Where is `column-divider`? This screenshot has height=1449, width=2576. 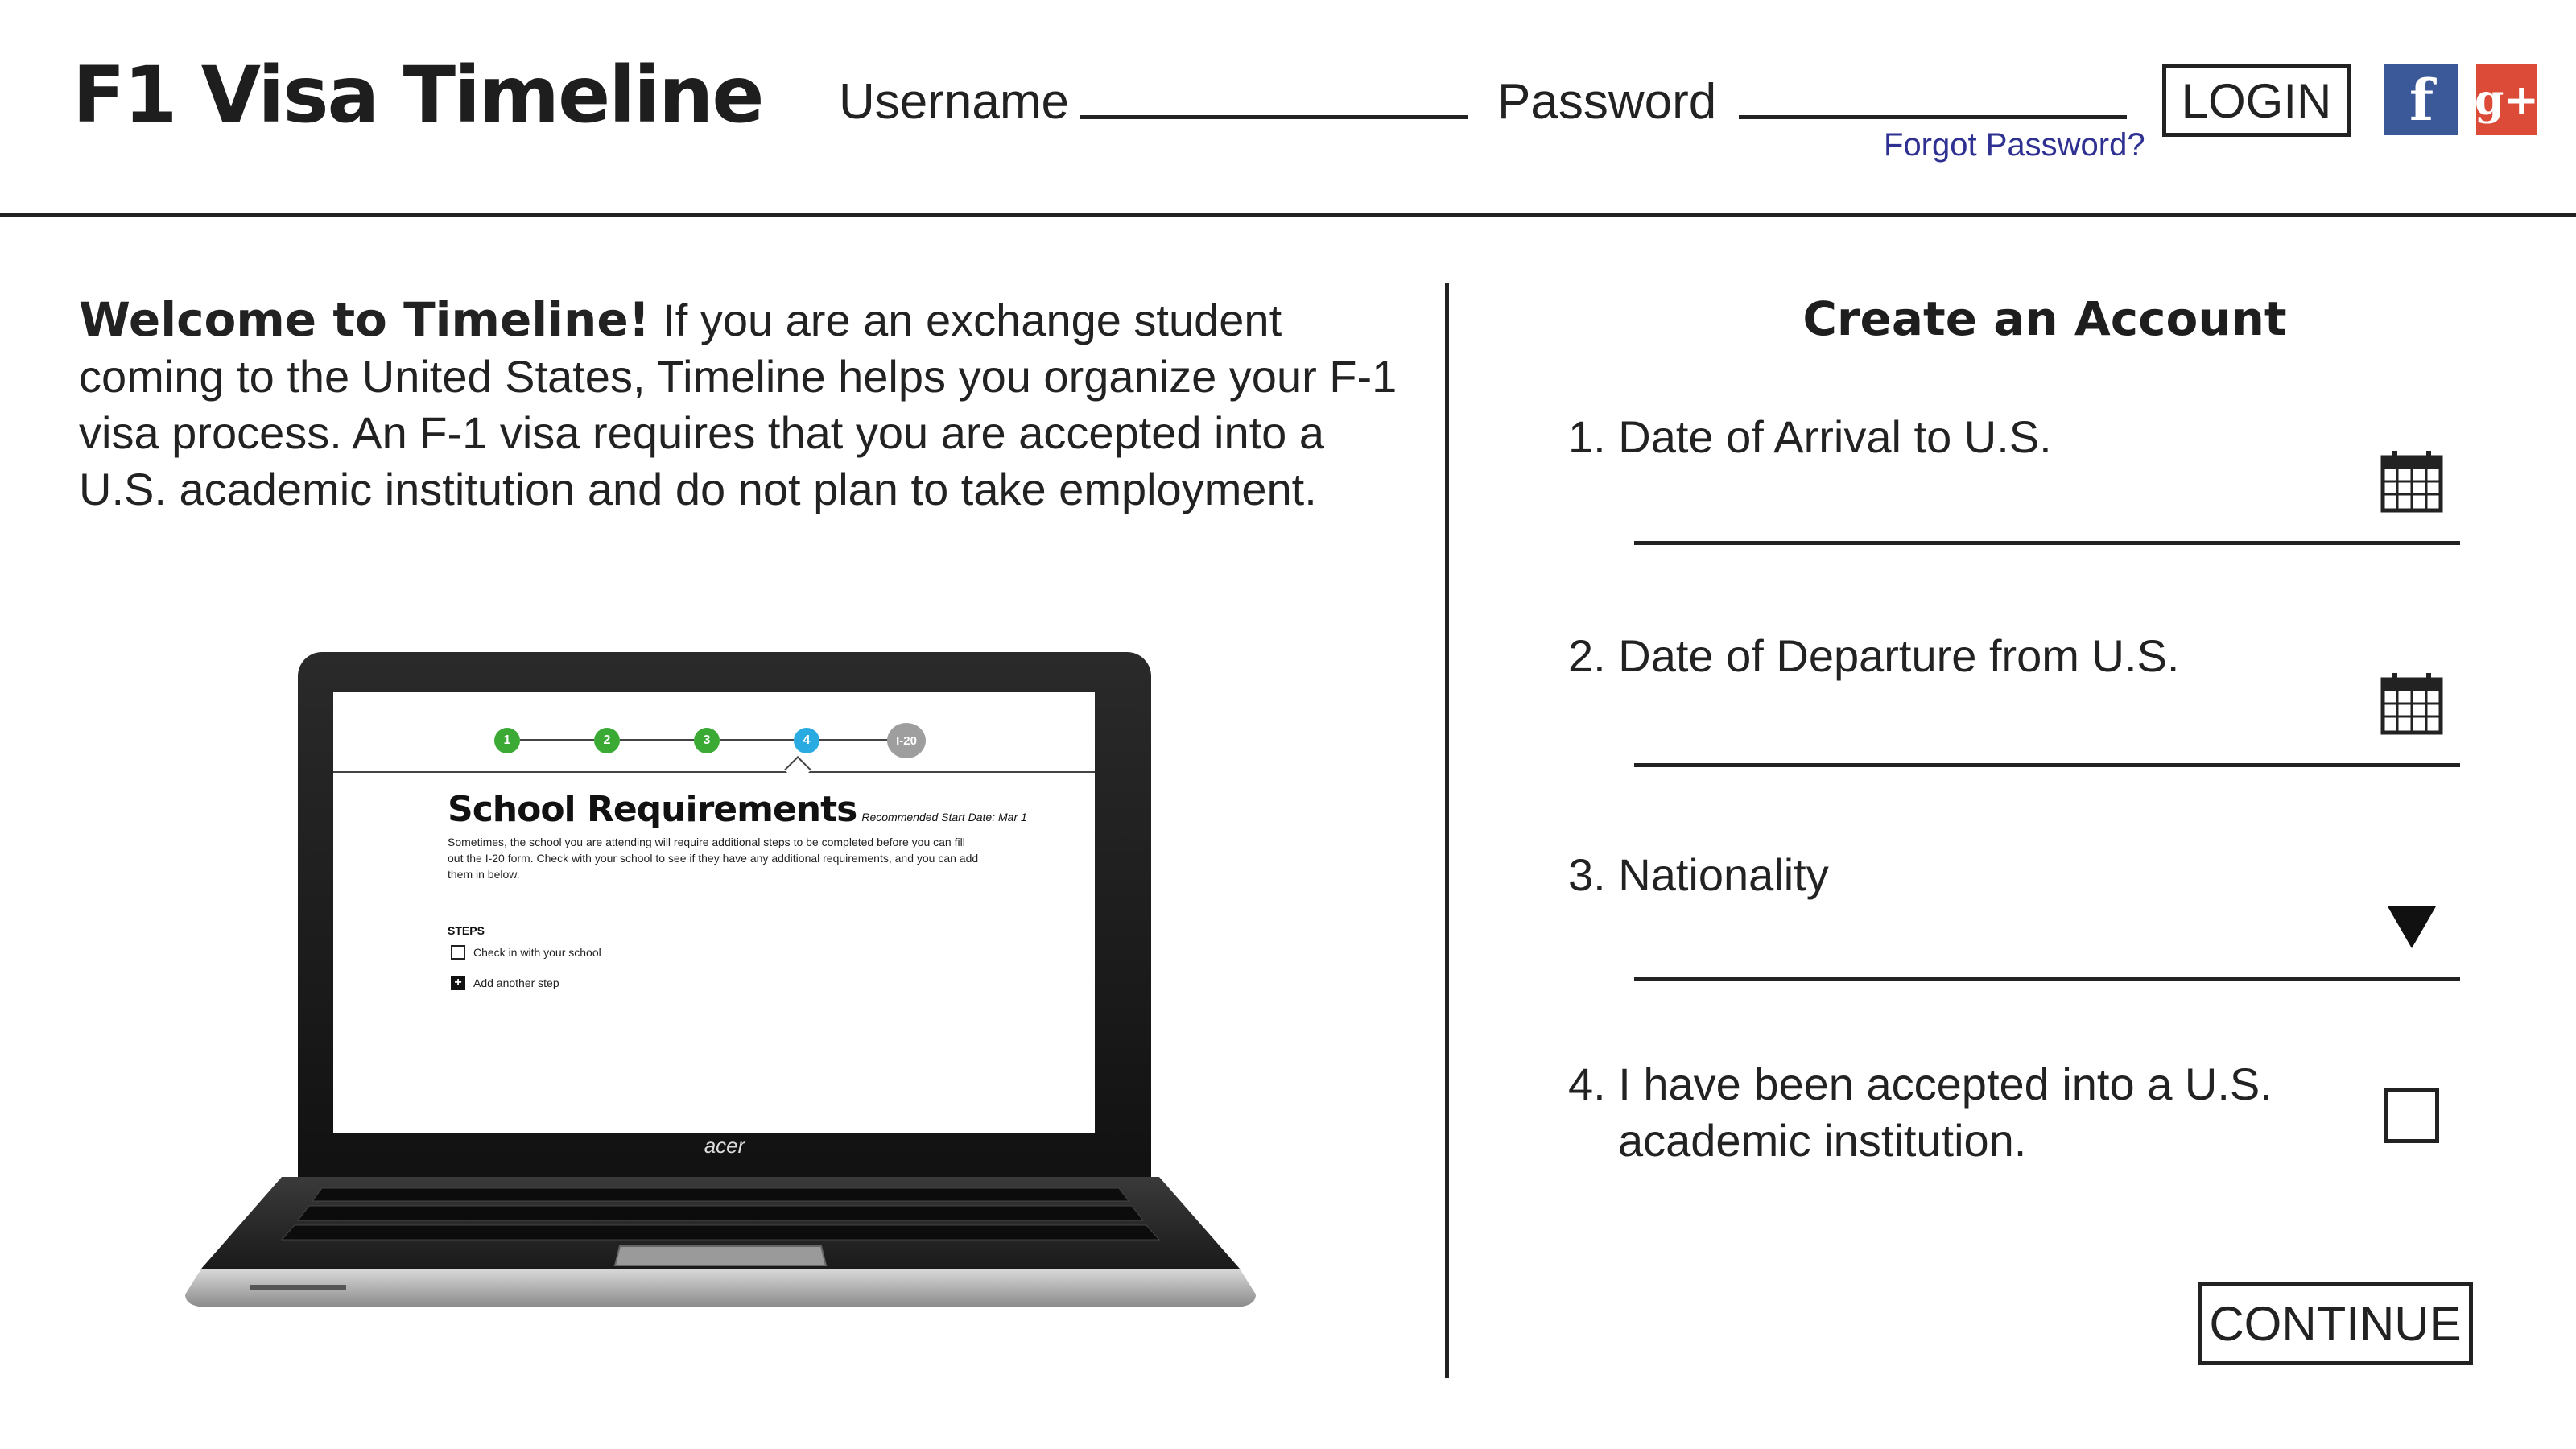 column-divider is located at coordinates (1447, 830).